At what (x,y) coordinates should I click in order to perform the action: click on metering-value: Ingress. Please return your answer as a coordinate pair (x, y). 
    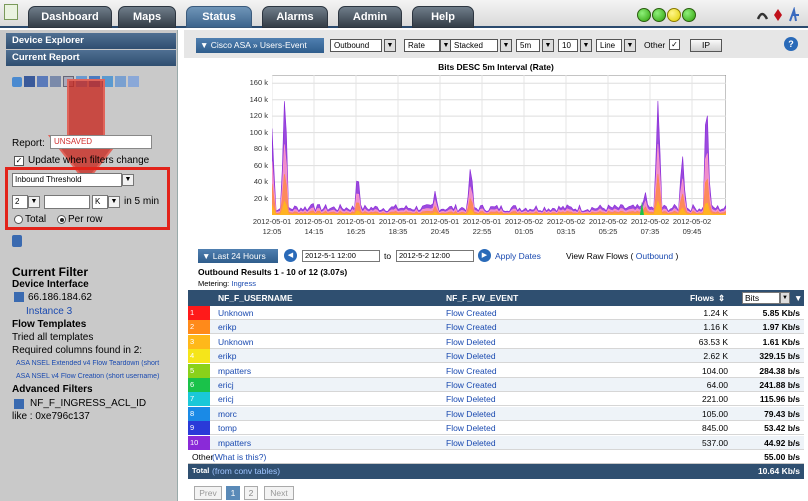
    Looking at the image, I should click on (243, 283).